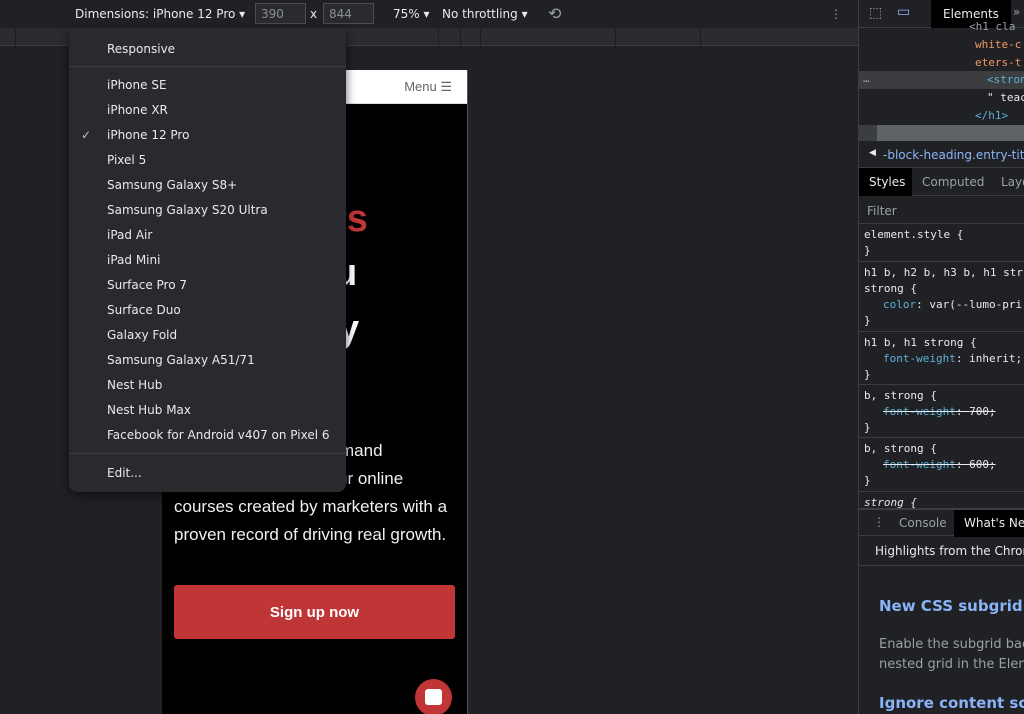 The image size is (1024, 714). Describe the element at coordinates (953, 182) in the screenshot. I see `tab-computed: Computed` at that location.